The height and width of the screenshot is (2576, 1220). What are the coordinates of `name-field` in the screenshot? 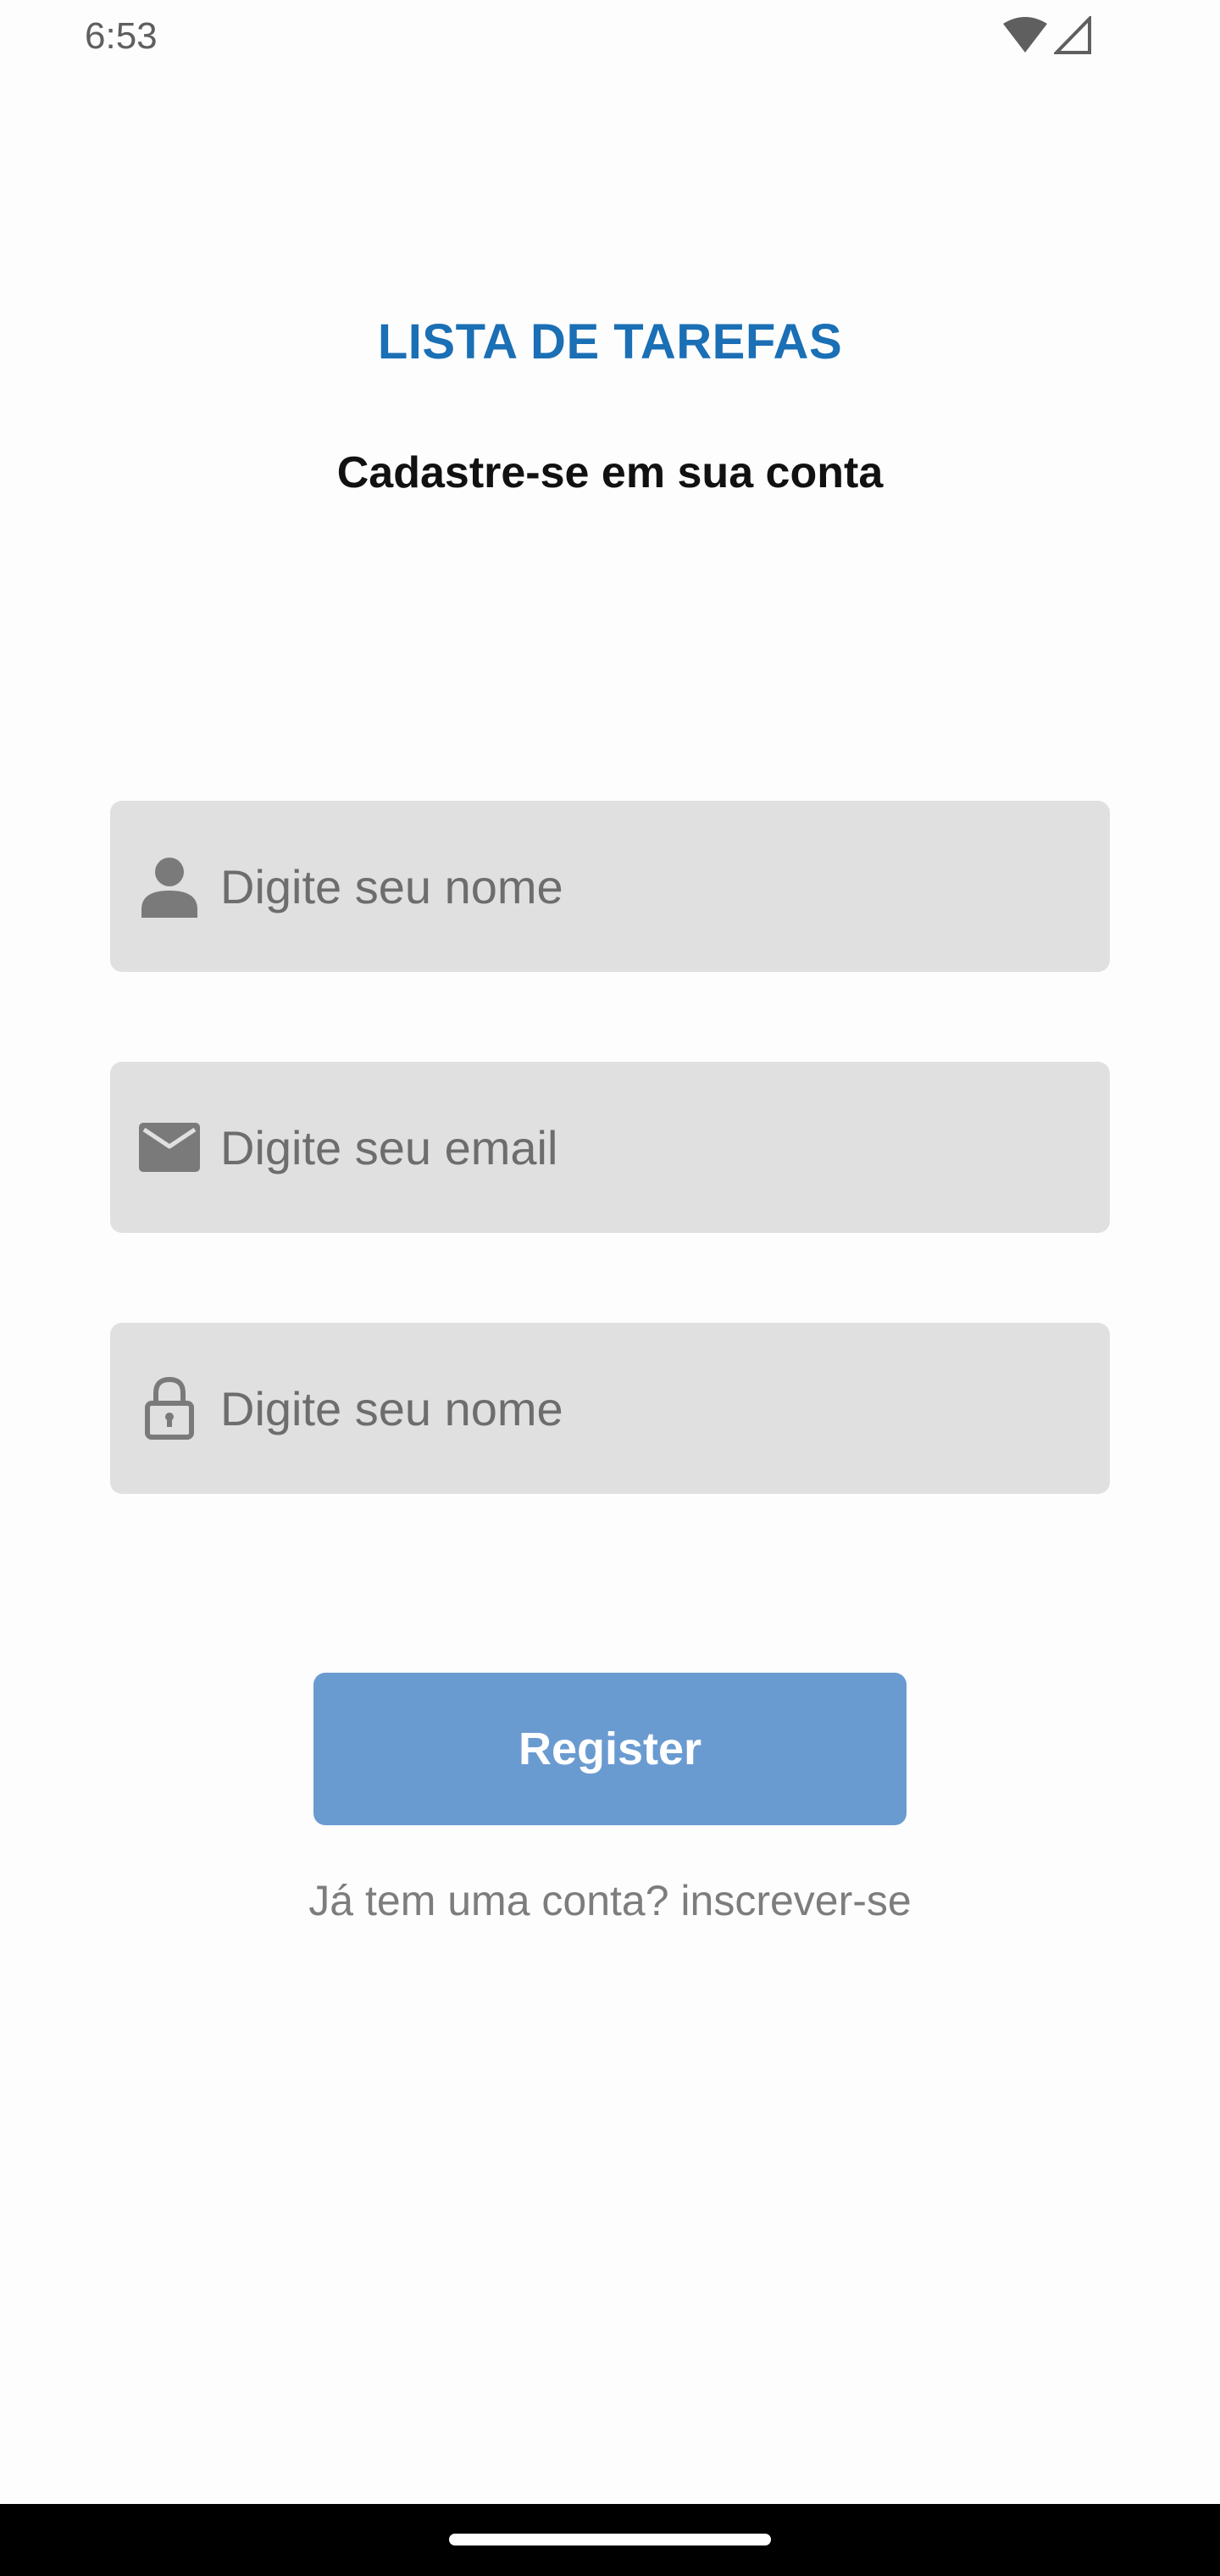 It's located at (610, 886).